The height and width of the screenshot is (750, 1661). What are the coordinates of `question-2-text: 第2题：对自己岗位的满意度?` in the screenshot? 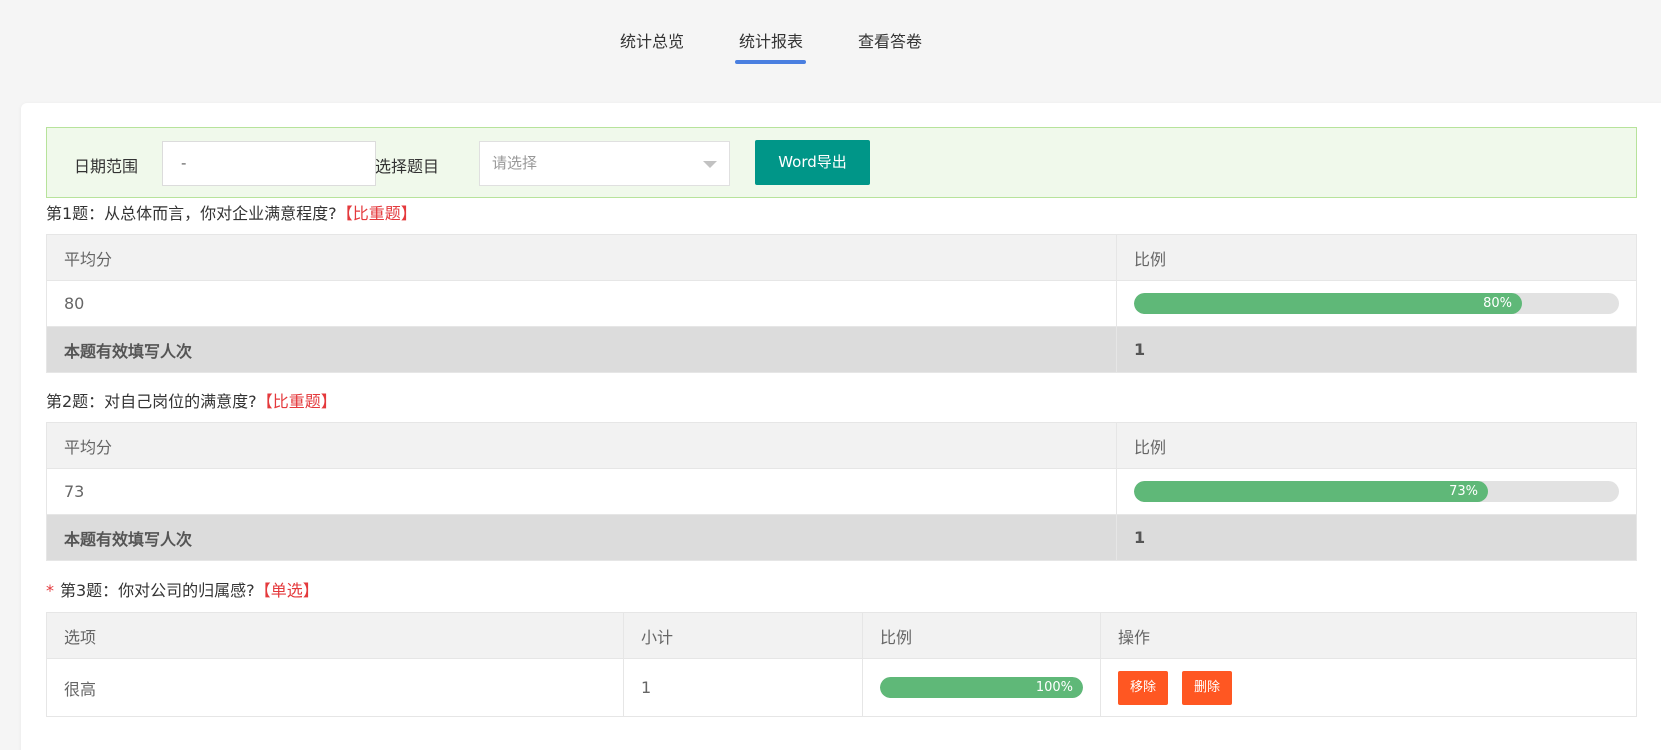 It's located at (151, 401).